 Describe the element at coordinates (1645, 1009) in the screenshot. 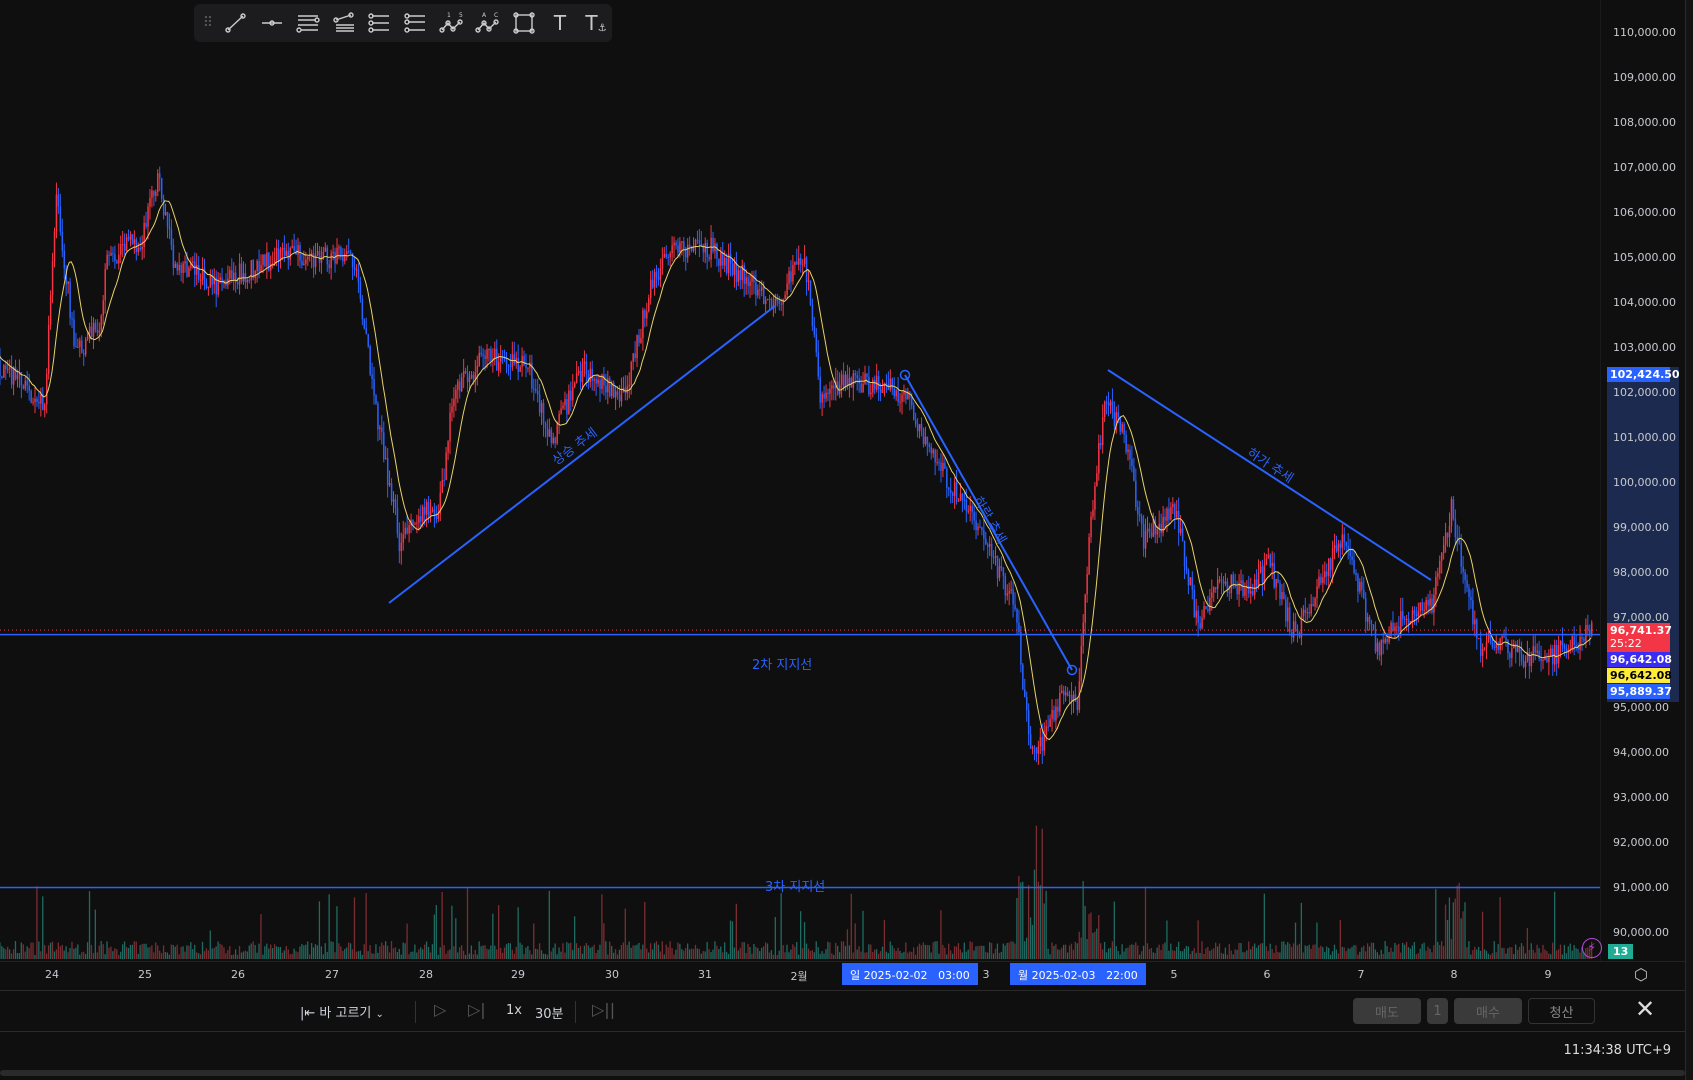

I see `close-icon: ✕` at that location.